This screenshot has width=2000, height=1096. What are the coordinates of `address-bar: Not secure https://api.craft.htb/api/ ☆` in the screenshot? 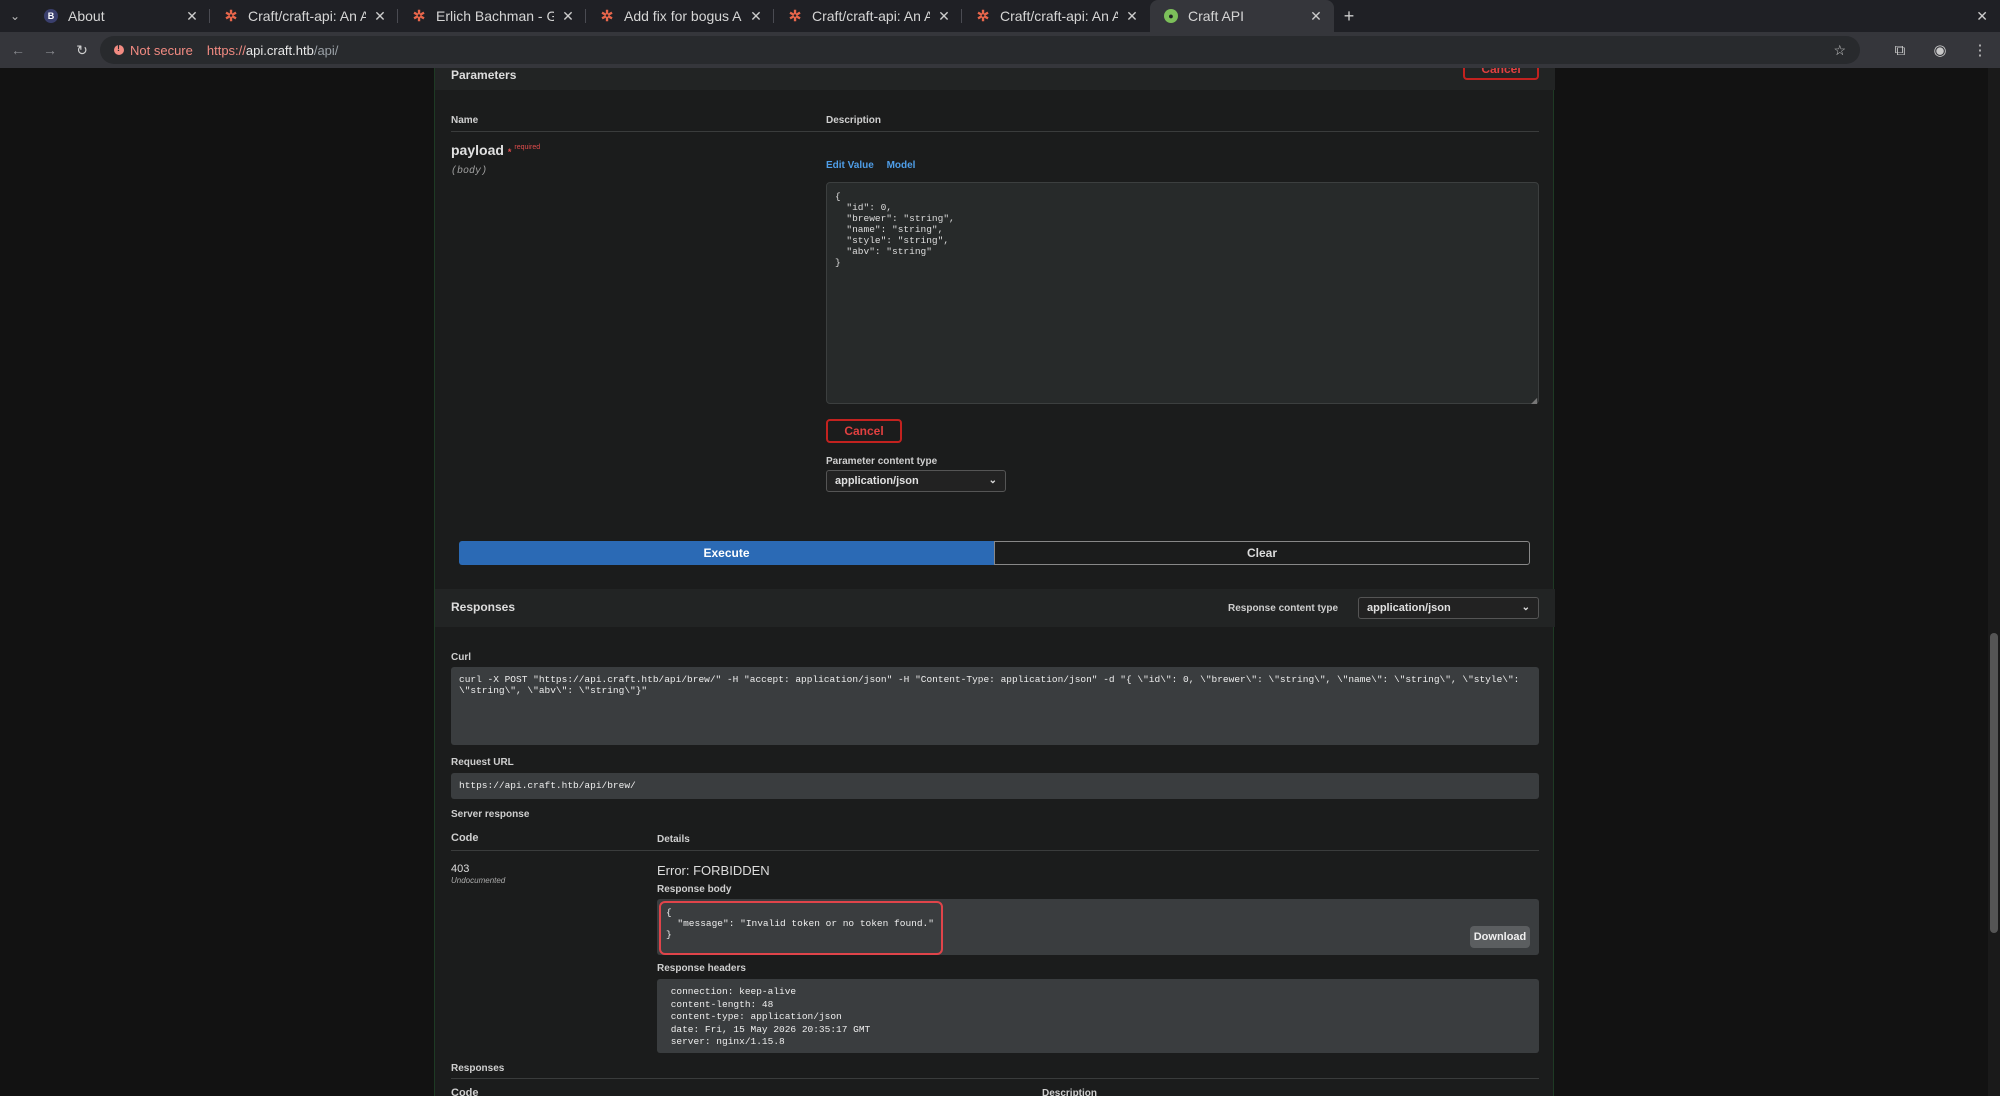 It's located at (980, 50).